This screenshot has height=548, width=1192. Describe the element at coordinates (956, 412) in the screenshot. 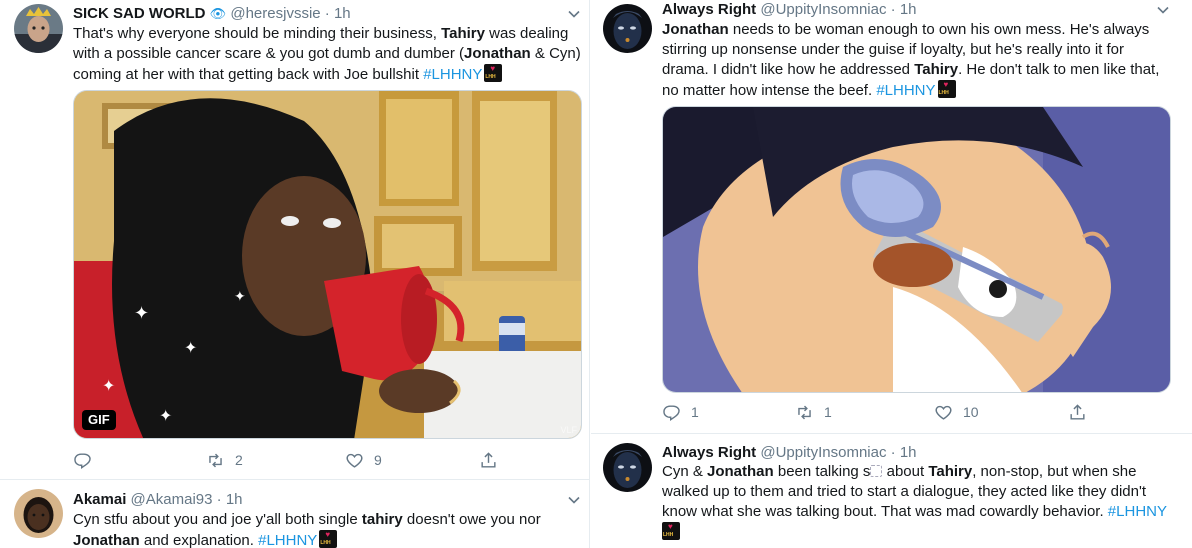

I see `like-button: 10` at that location.